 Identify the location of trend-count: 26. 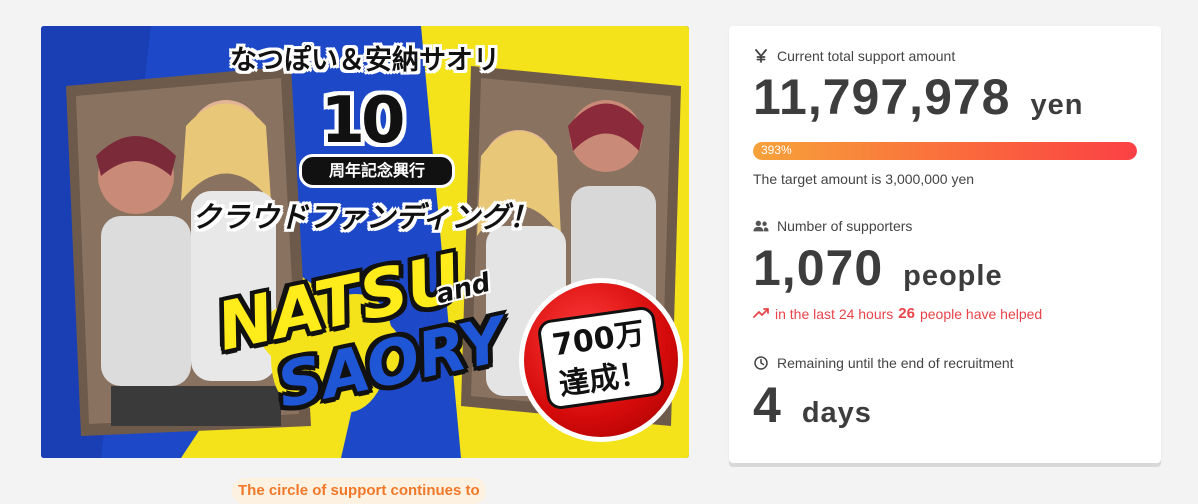
(906, 313).